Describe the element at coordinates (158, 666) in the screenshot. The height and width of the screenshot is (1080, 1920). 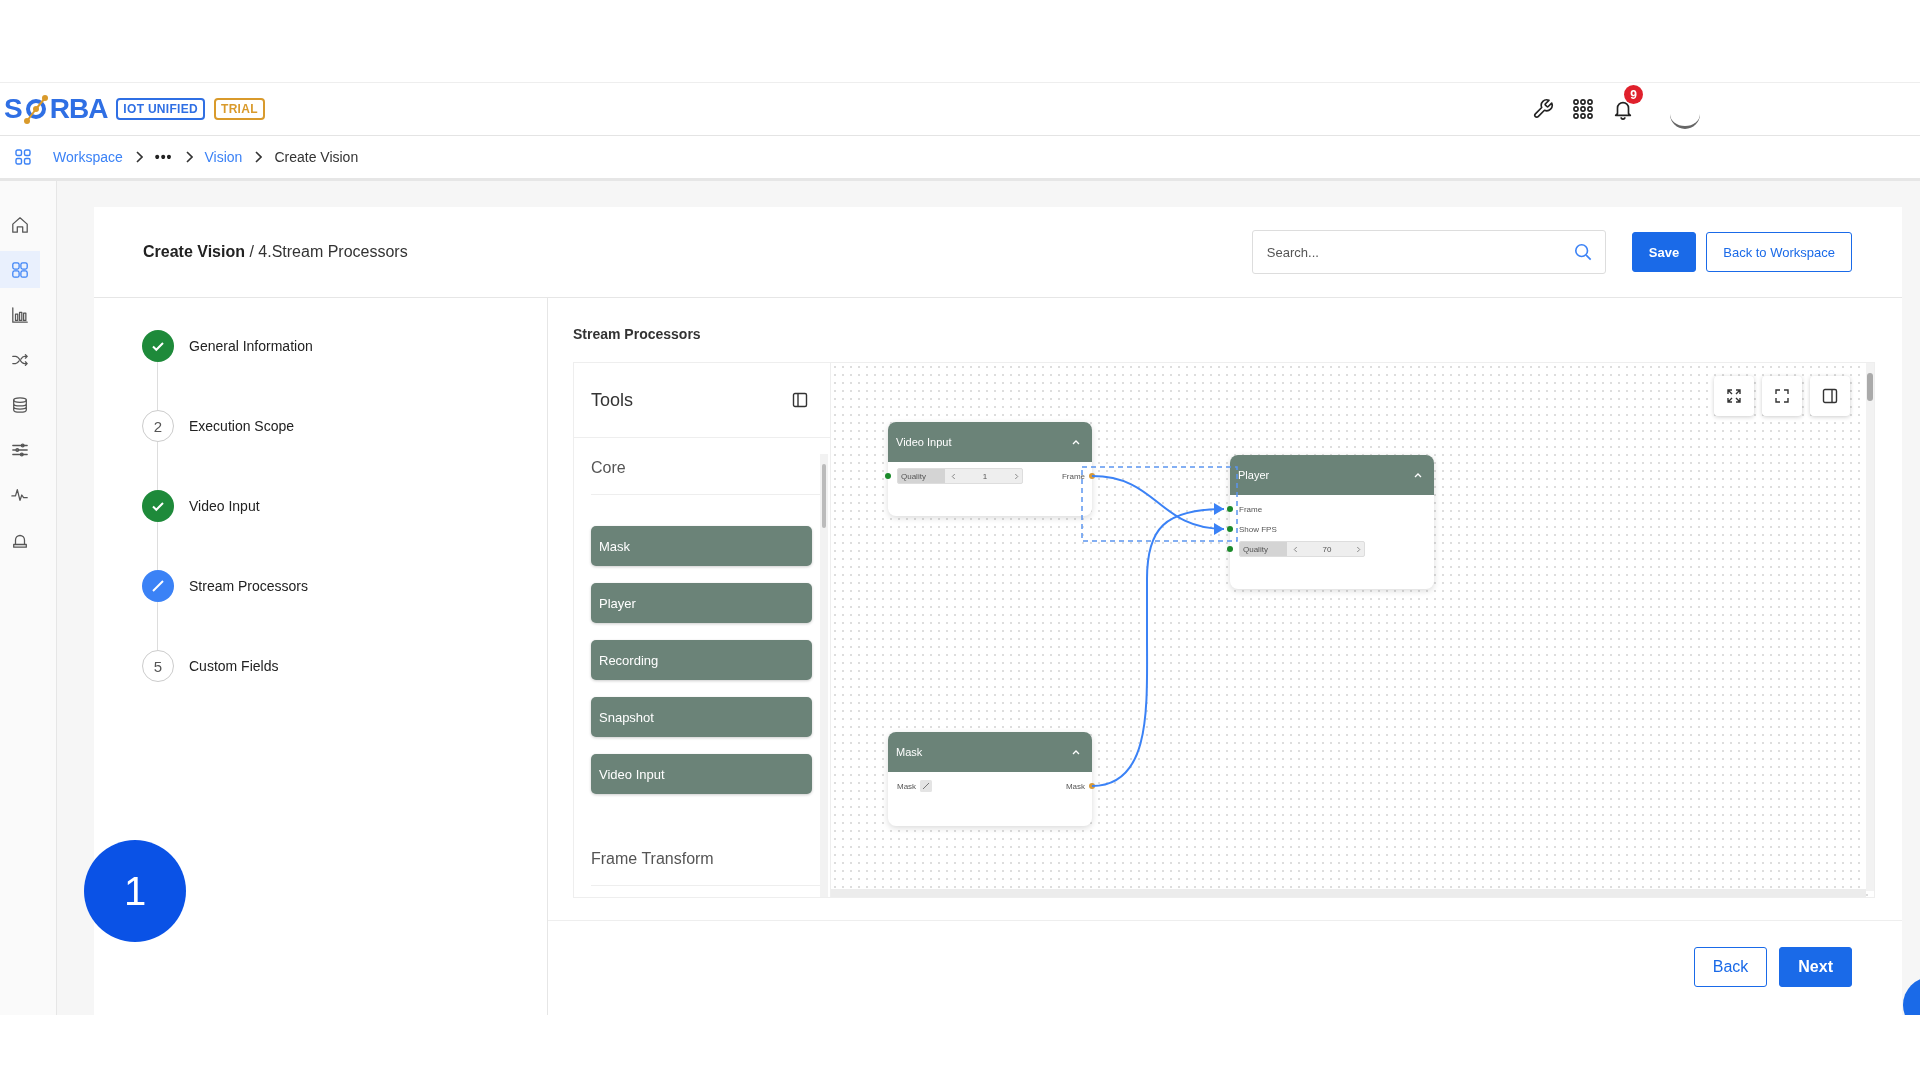
I see `step-number: 5` at that location.